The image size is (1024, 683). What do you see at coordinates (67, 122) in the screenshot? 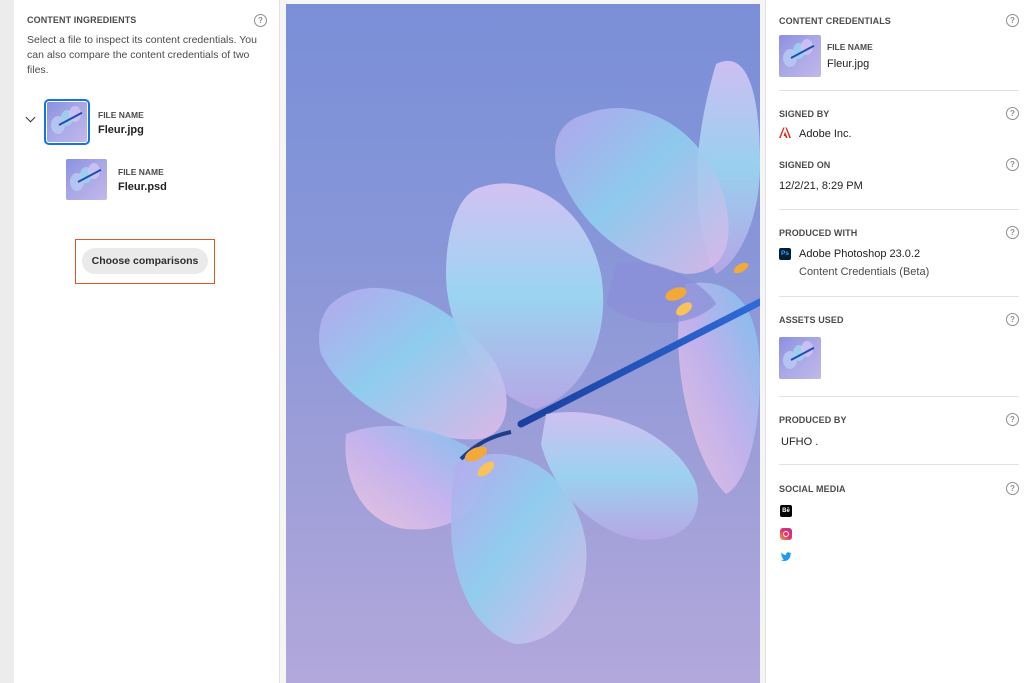
I see `file-thumbnail-fleur-jpg` at bounding box center [67, 122].